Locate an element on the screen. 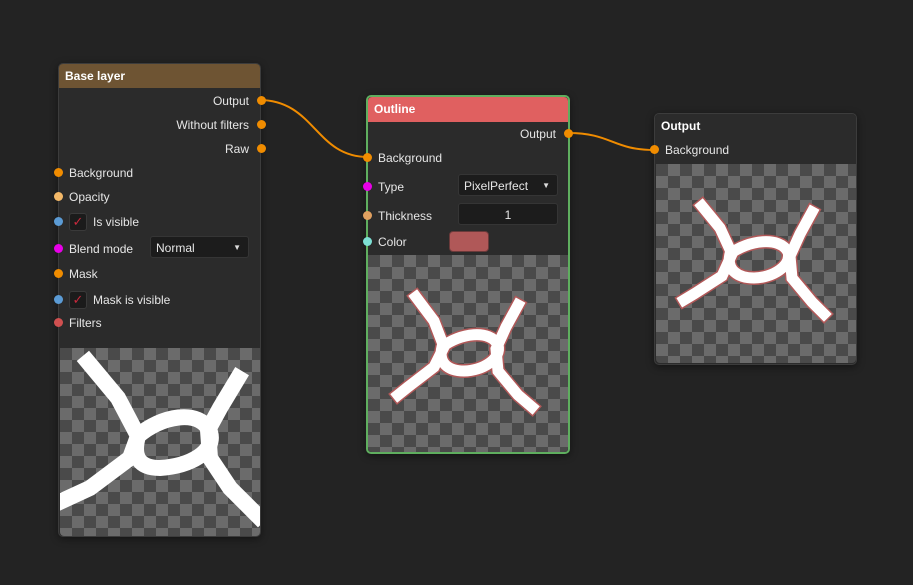 The height and width of the screenshot is (585, 913). output-node-header: Output is located at coordinates (755, 126).